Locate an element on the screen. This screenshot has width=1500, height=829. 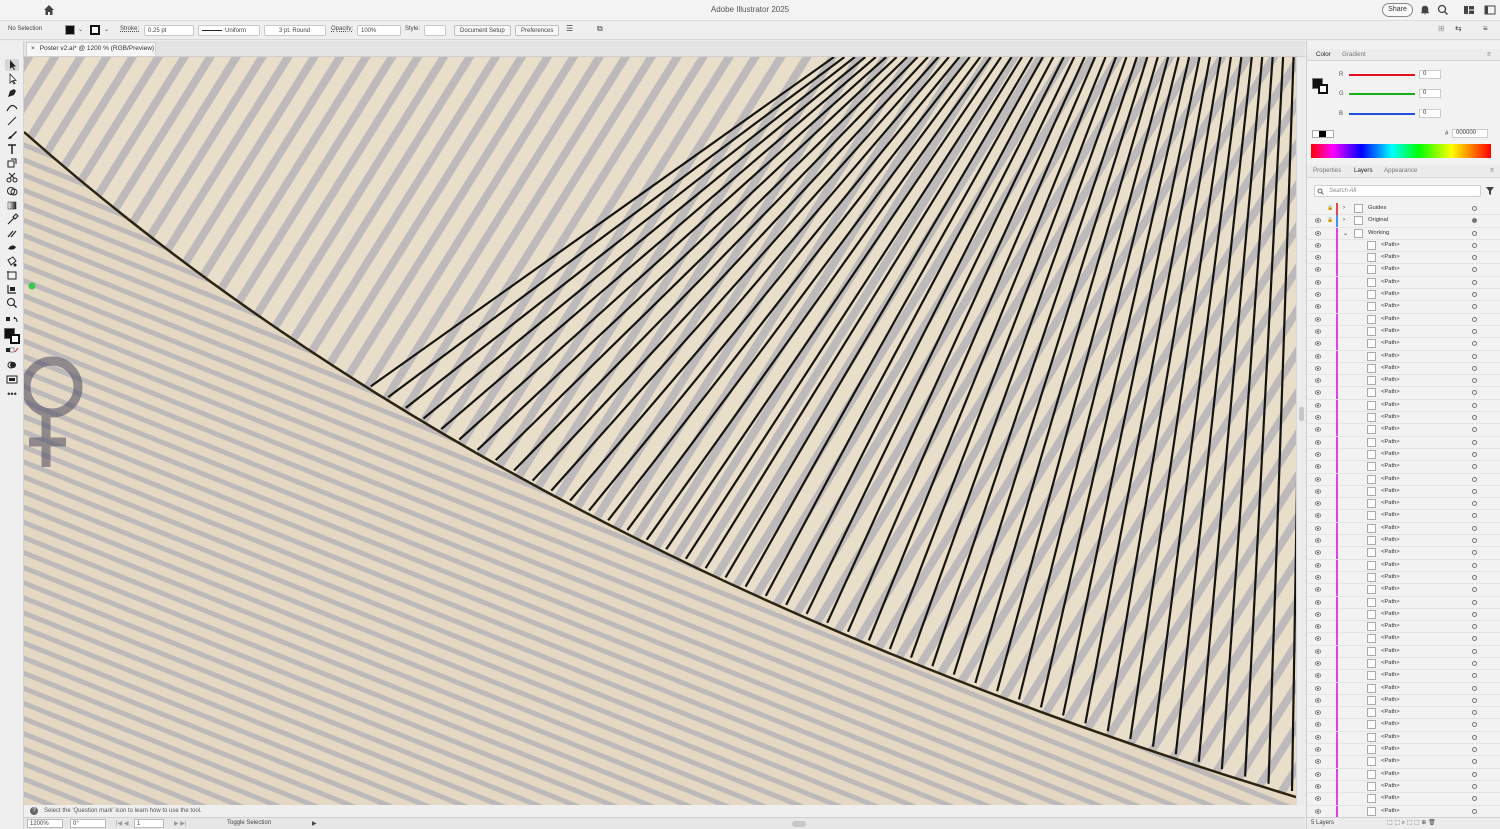
zoom-field: 1200% is located at coordinates (45, 823).